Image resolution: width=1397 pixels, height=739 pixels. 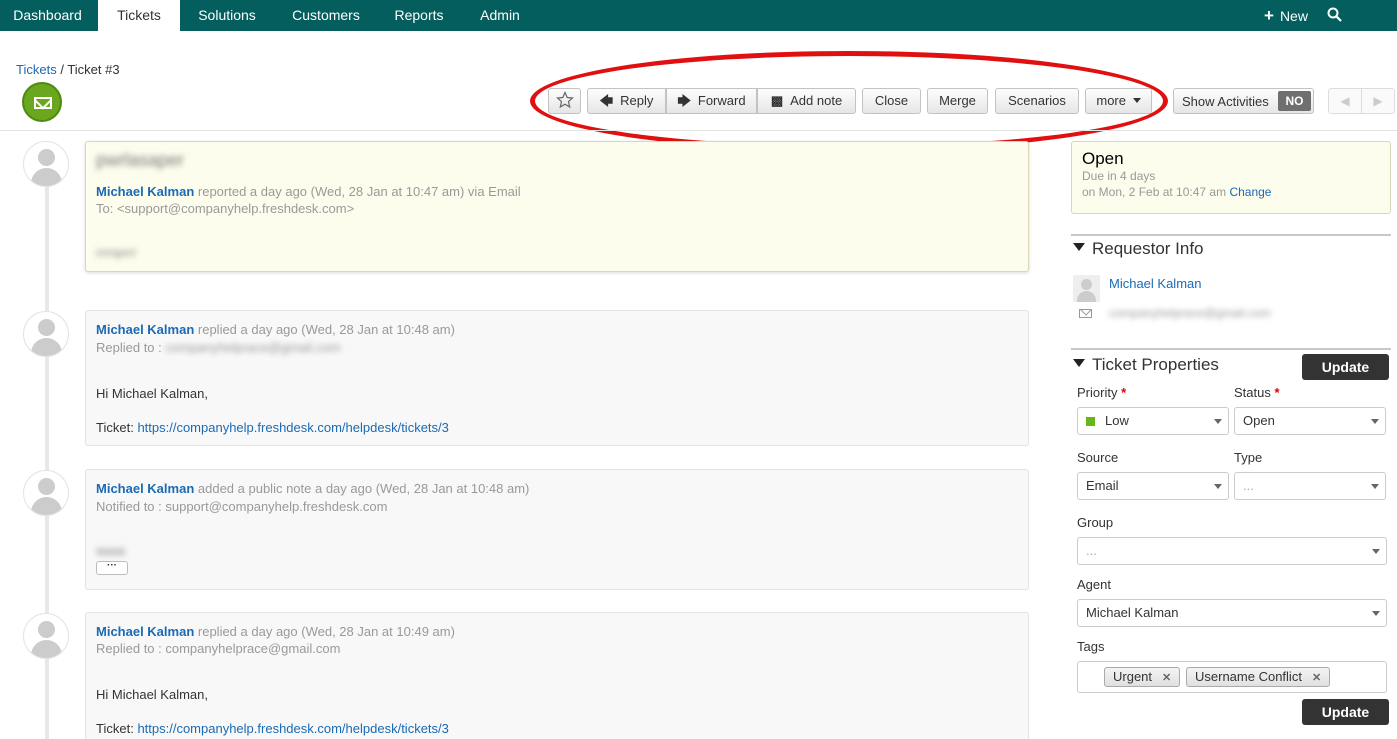 I want to click on tag-chip: Urgent ✕, so click(x=1142, y=677).